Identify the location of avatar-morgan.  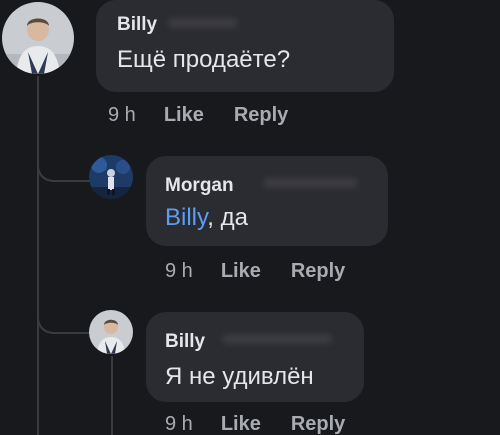
(111, 177).